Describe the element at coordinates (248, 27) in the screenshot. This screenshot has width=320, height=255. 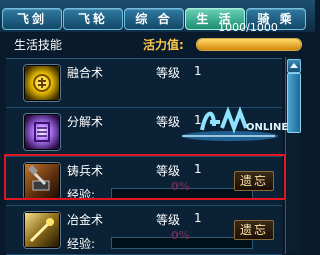
I see `vitality-value: 1000/1000` at that location.